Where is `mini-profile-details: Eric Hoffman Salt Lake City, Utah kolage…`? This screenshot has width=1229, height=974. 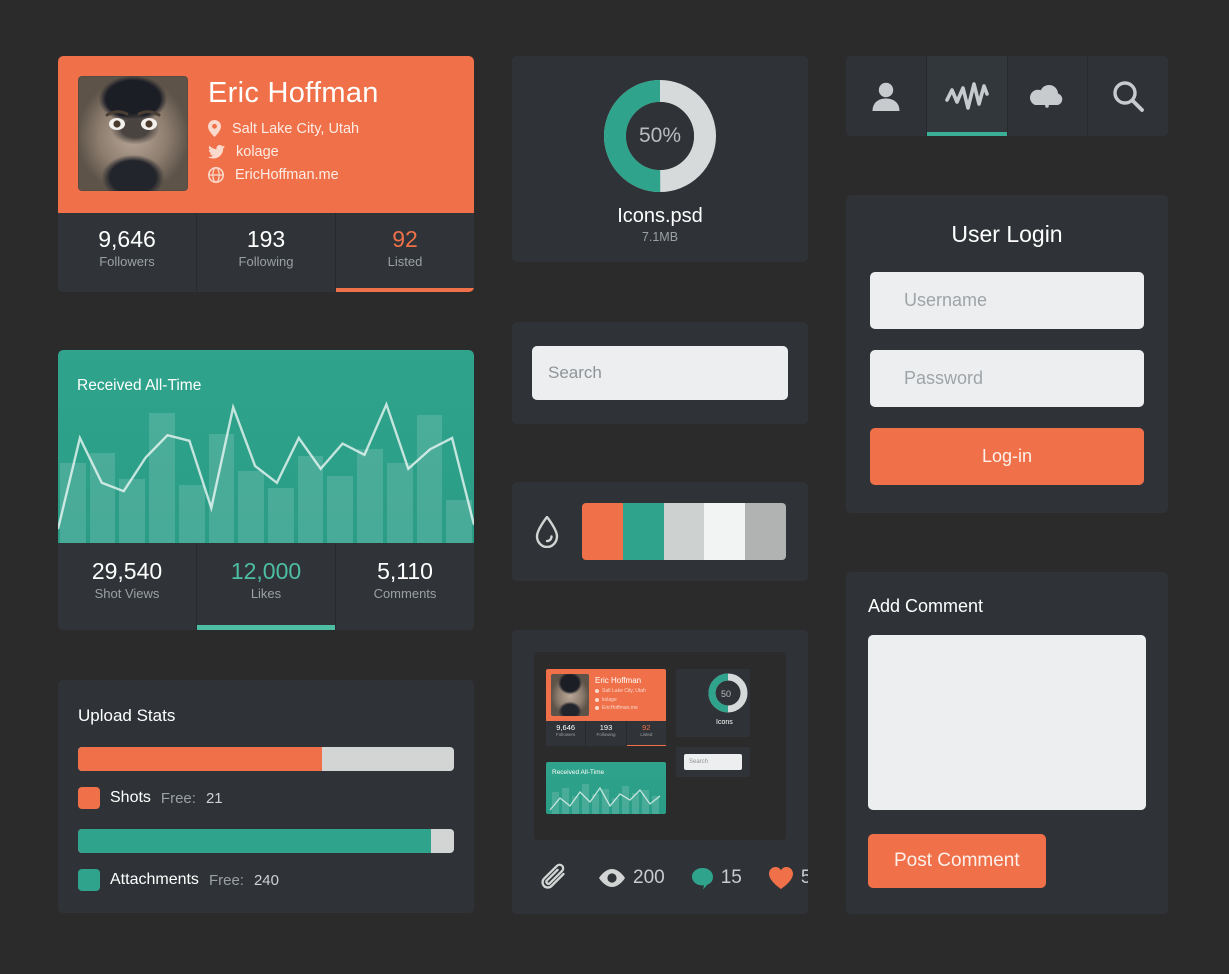
mini-profile-details: Eric Hoffman Salt Lake City, Utah kolage… is located at coordinates (617, 695).